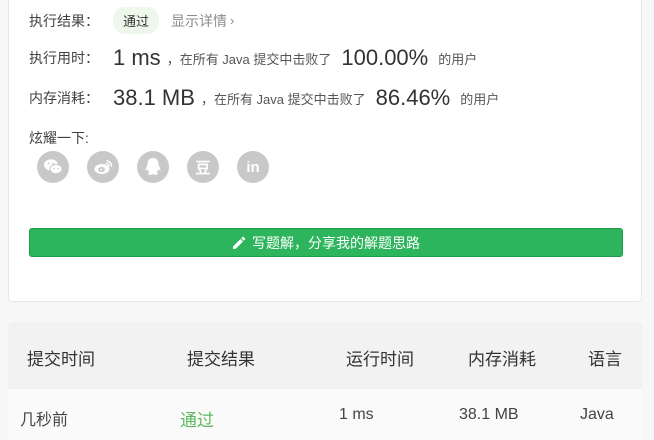 This screenshot has width=654, height=440. I want to click on linkedin-icon: in, so click(253, 167).